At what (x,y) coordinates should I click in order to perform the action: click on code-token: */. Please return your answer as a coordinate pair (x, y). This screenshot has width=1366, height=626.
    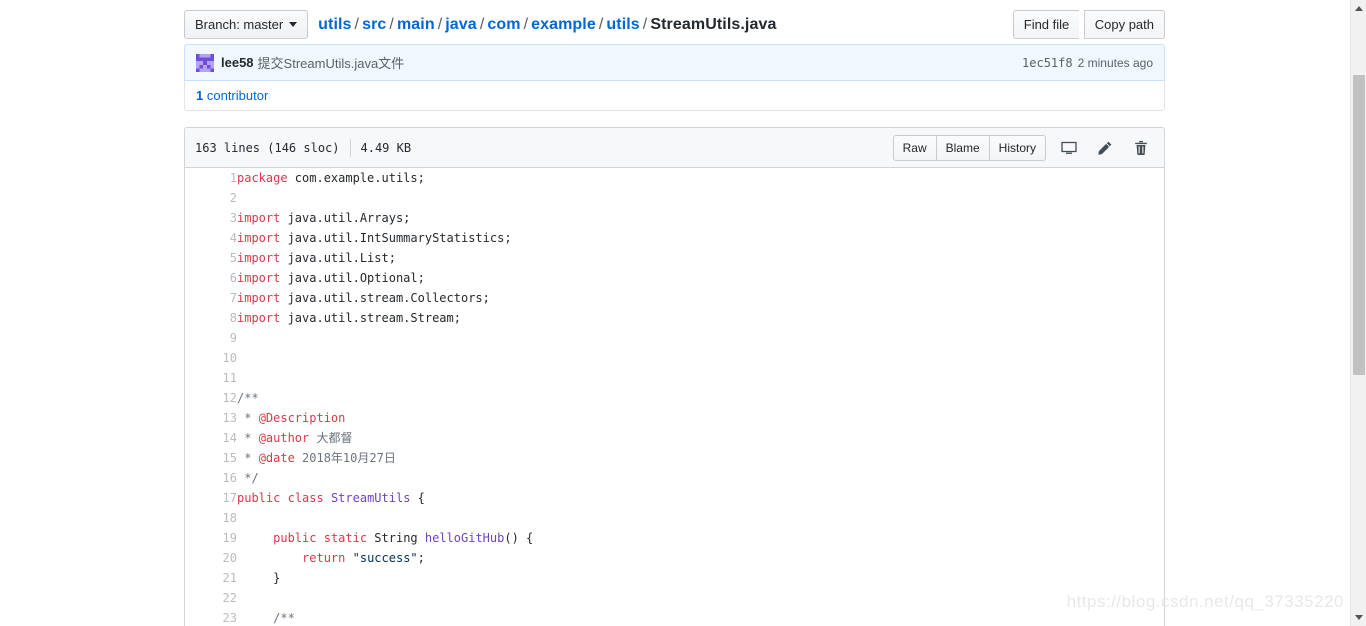
    Looking at the image, I should click on (248, 478).